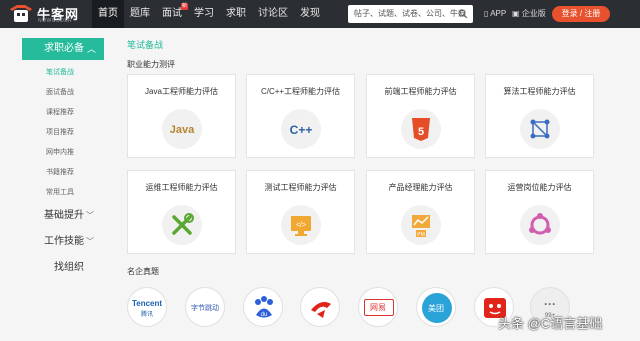 The height and width of the screenshot is (341, 640). I want to click on group-label: 基础提升, so click(64, 215).